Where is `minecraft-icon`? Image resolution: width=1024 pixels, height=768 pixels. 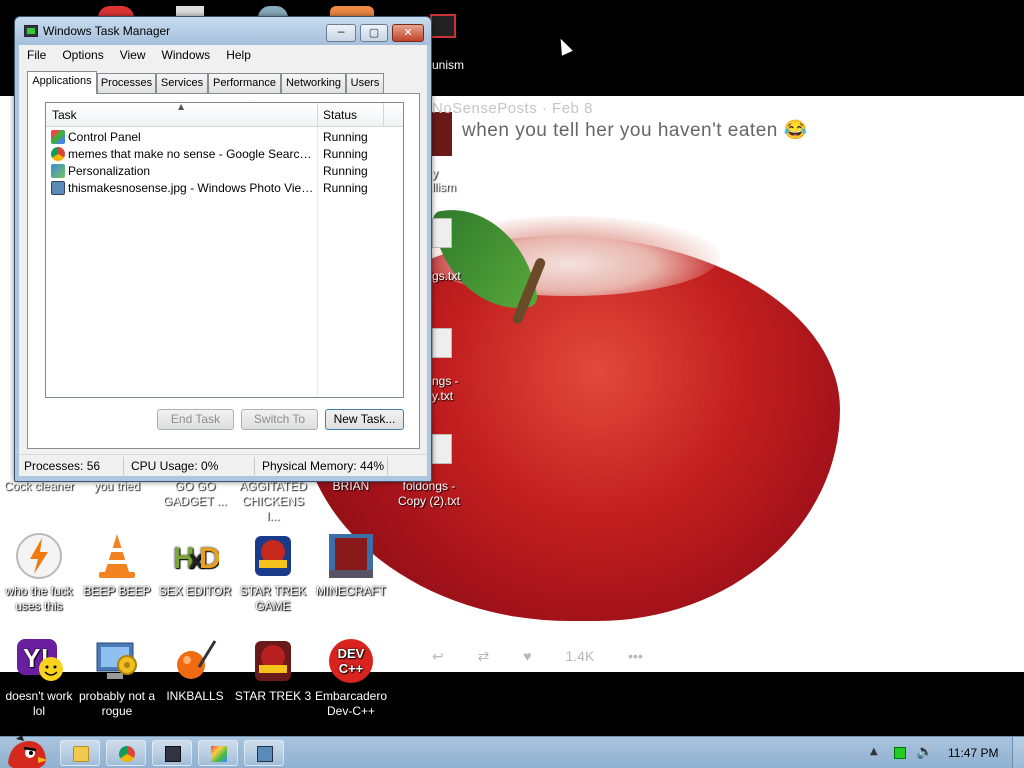 minecraft-icon is located at coordinates (351, 556).